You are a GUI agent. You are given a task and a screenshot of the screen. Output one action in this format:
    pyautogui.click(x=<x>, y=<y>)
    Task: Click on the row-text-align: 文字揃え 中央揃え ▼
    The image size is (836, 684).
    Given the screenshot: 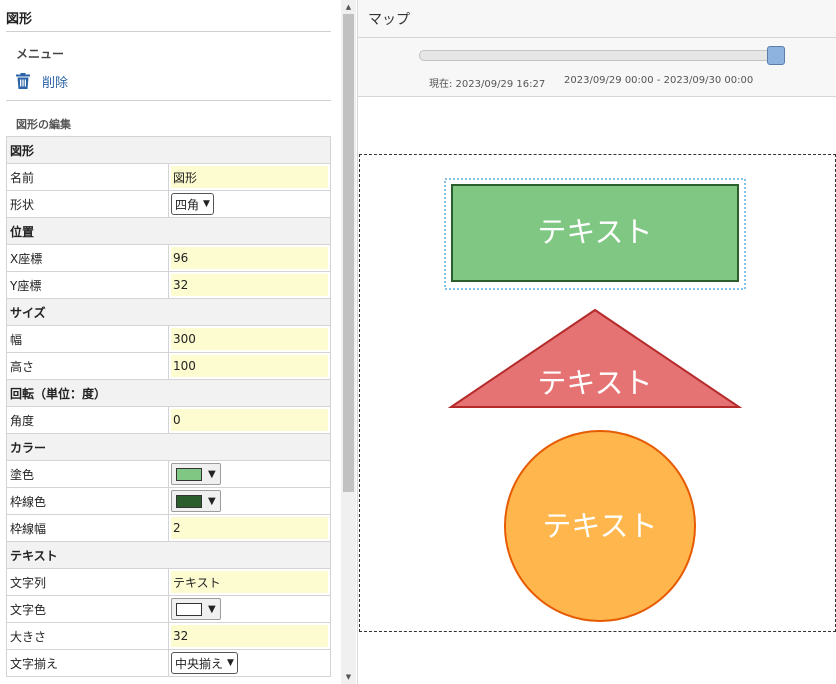 What is the action you would take?
    pyautogui.click(x=168, y=663)
    